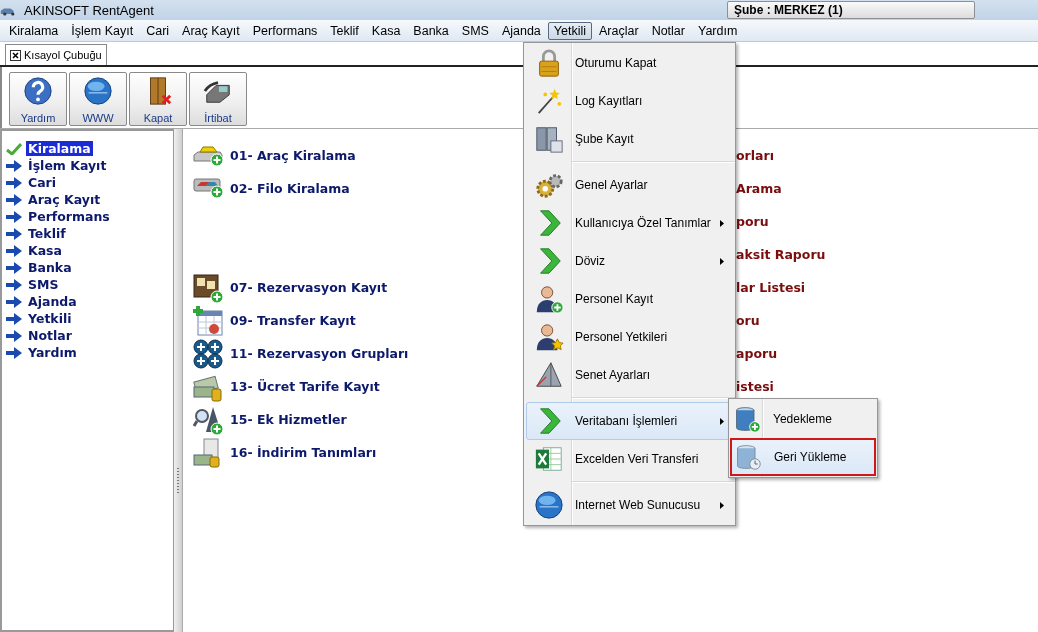  What do you see at coordinates (305, 386) in the screenshot?
I see `shortcut-link: 13- Ücret Tarife Kayıt` at bounding box center [305, 386].